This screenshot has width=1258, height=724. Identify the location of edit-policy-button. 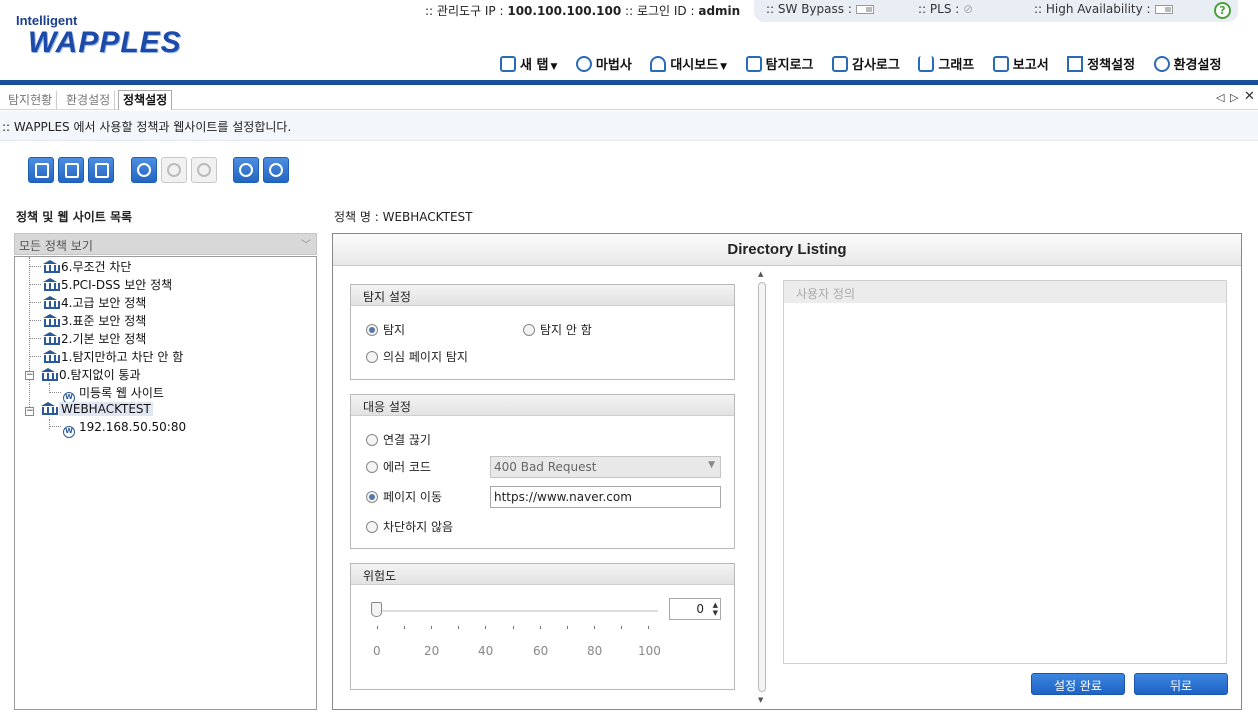
(71, 170).